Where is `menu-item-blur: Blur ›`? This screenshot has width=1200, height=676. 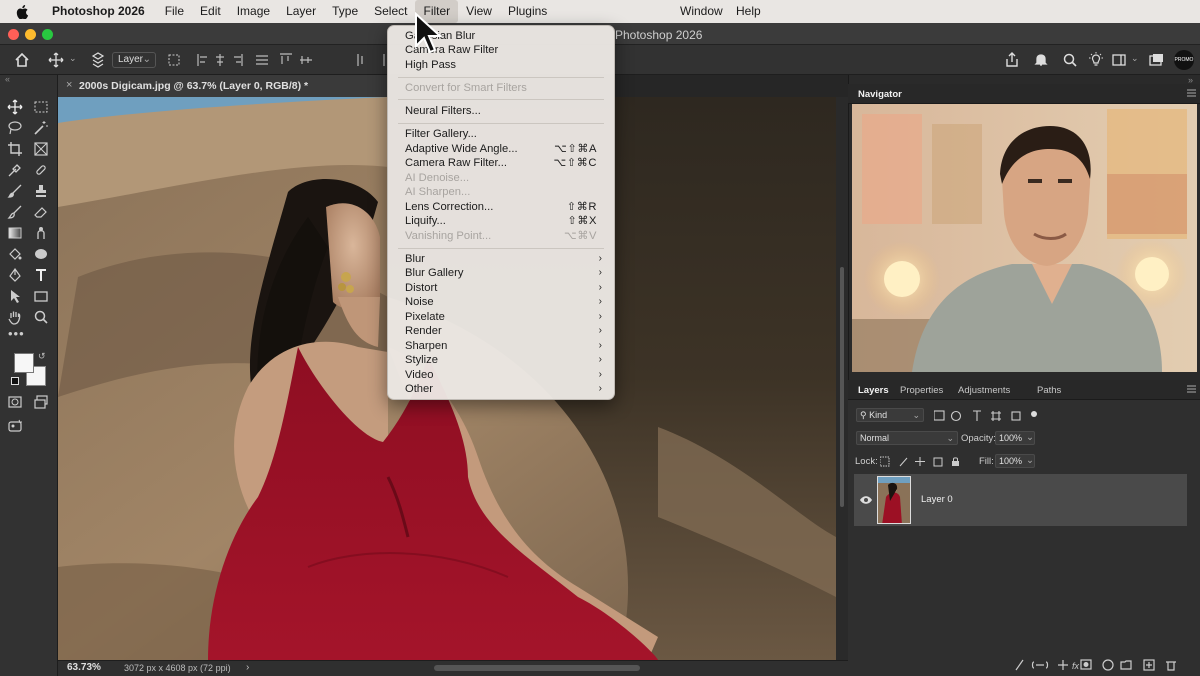 menu-item-blur: Blur › is located at coordinates (503, 259).